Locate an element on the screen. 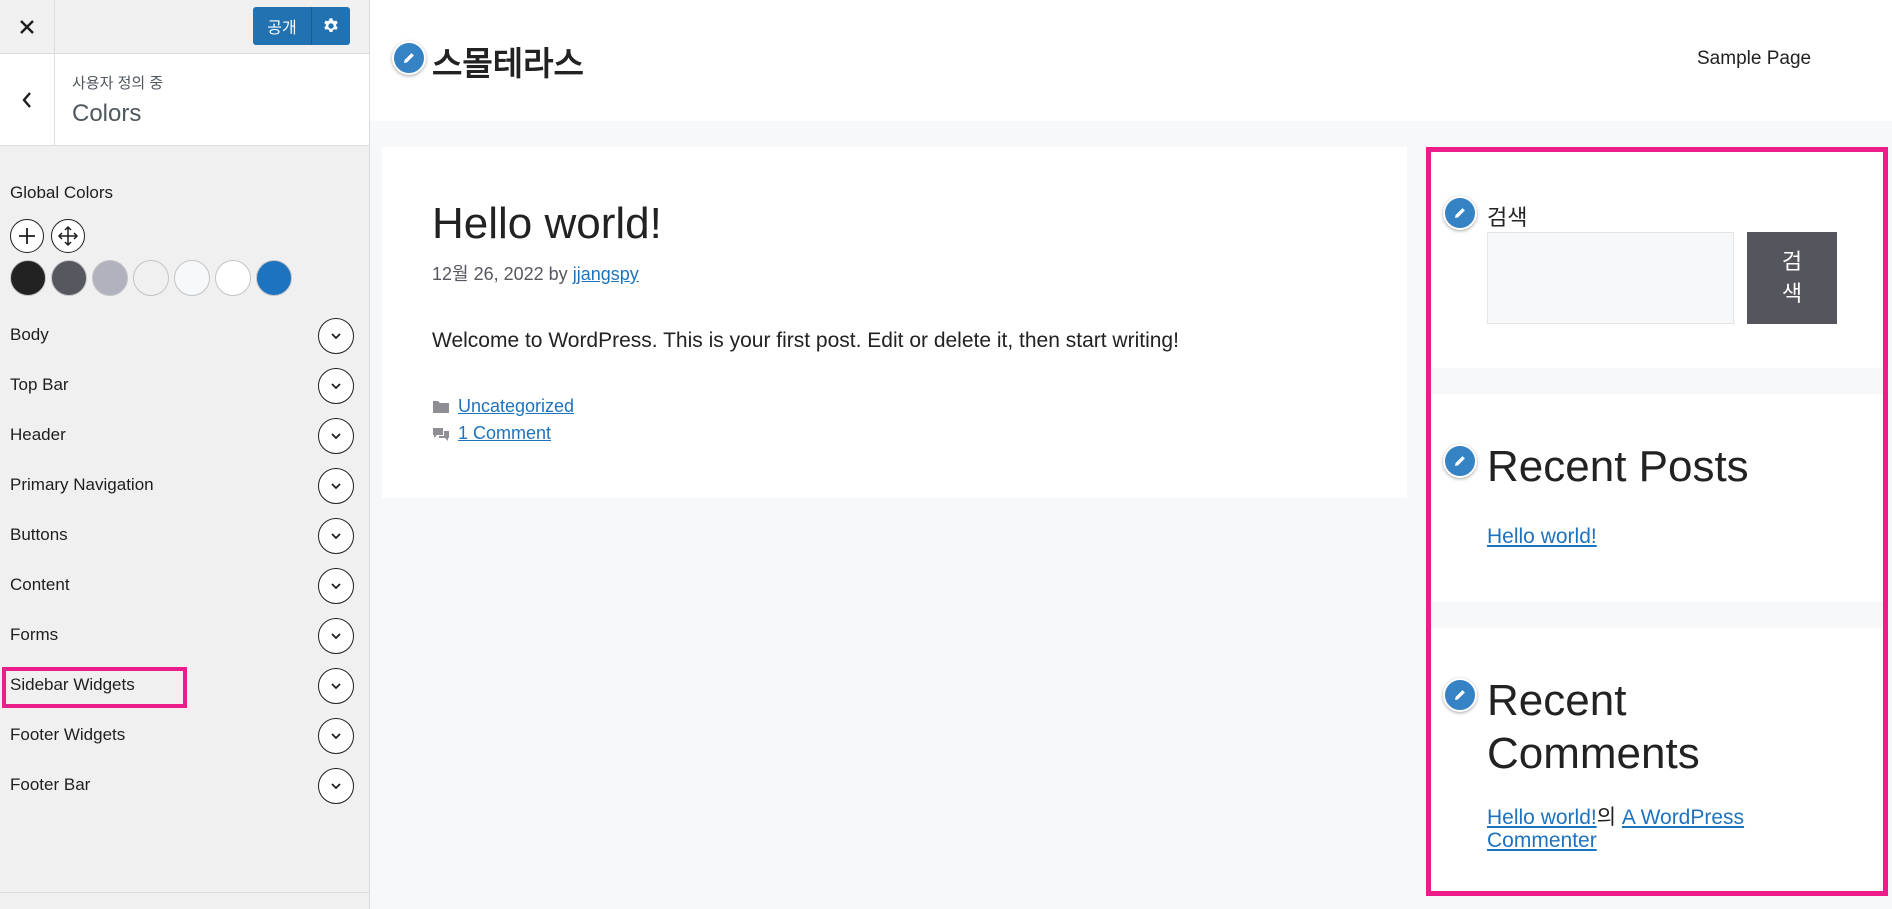 Image resolution: width=1892 pixels, height=909 pixels. color-section-label: Top Bar is located at coordinates (39, 384).